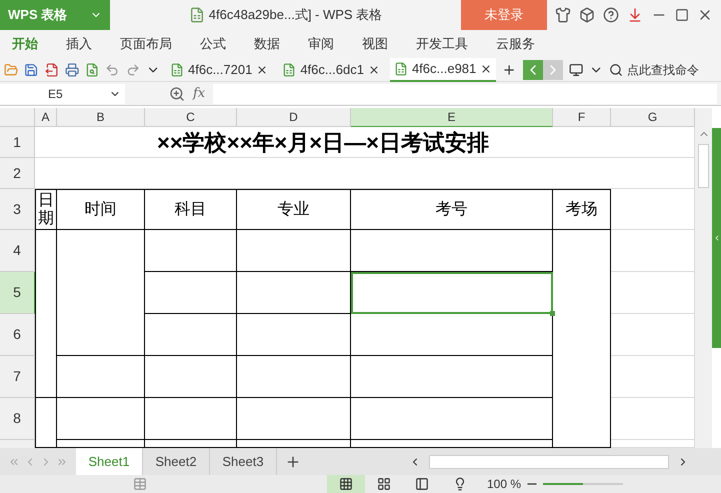 The image size is (721, 493). What do you see at coordinates (587, 15) in the screenshot?
I see `cube-icon` at bounding box center [587, 15].